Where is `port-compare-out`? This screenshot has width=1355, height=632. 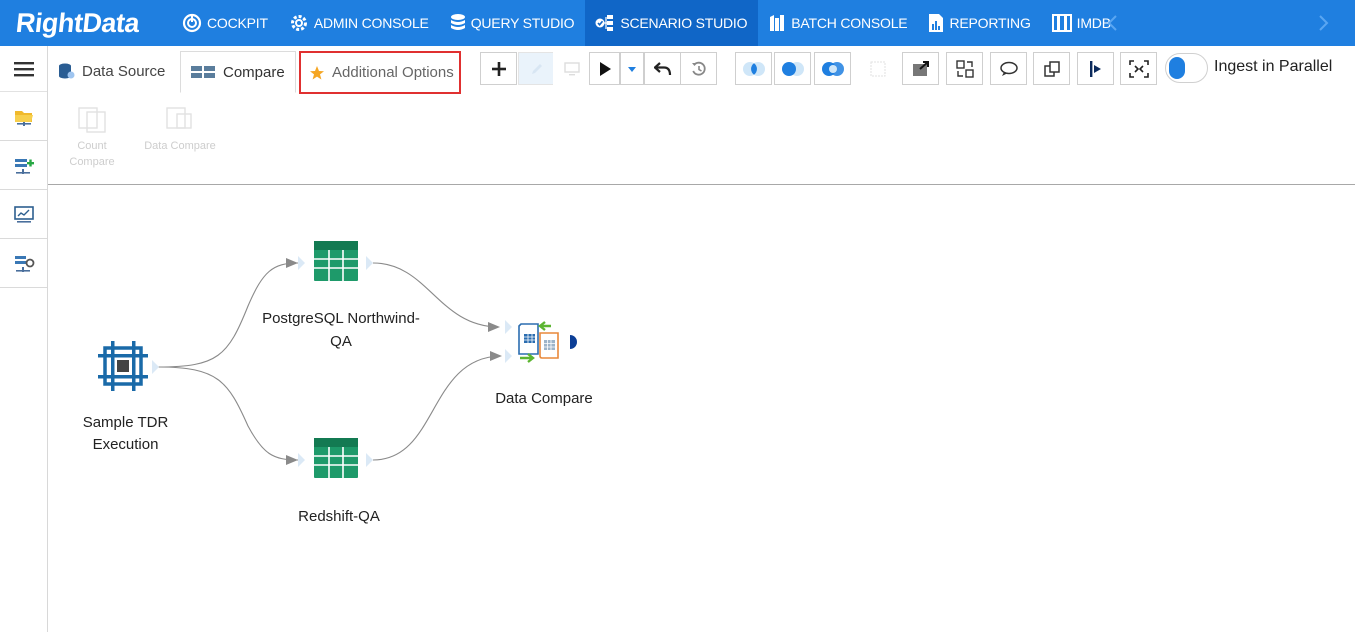
port-compare-out is located at coordinates (573, 342).